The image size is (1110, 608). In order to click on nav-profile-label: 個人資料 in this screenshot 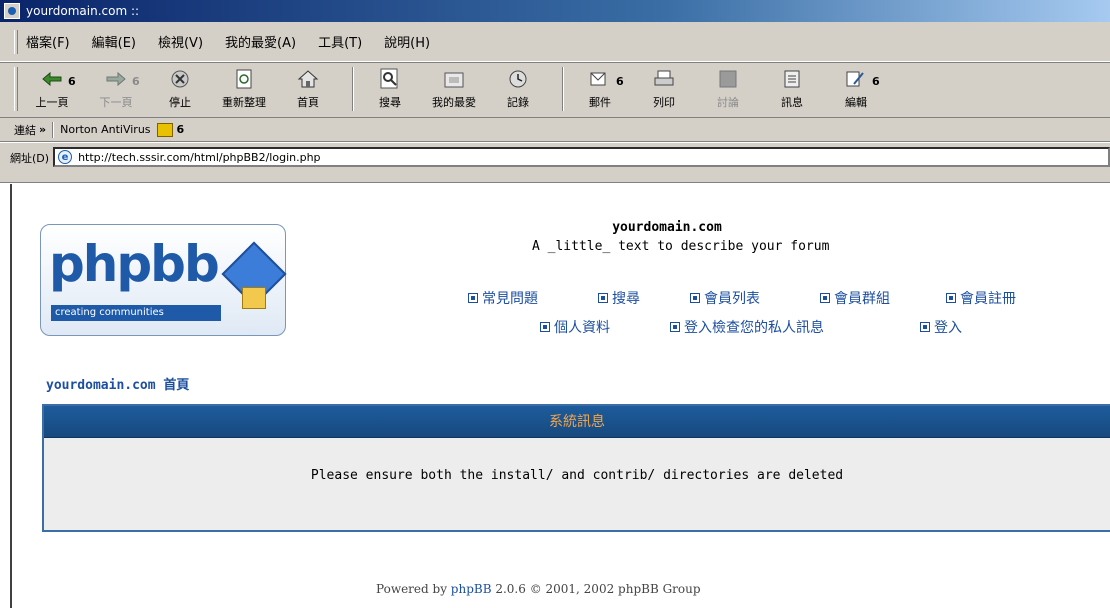, I will do `click(582, 328)`.